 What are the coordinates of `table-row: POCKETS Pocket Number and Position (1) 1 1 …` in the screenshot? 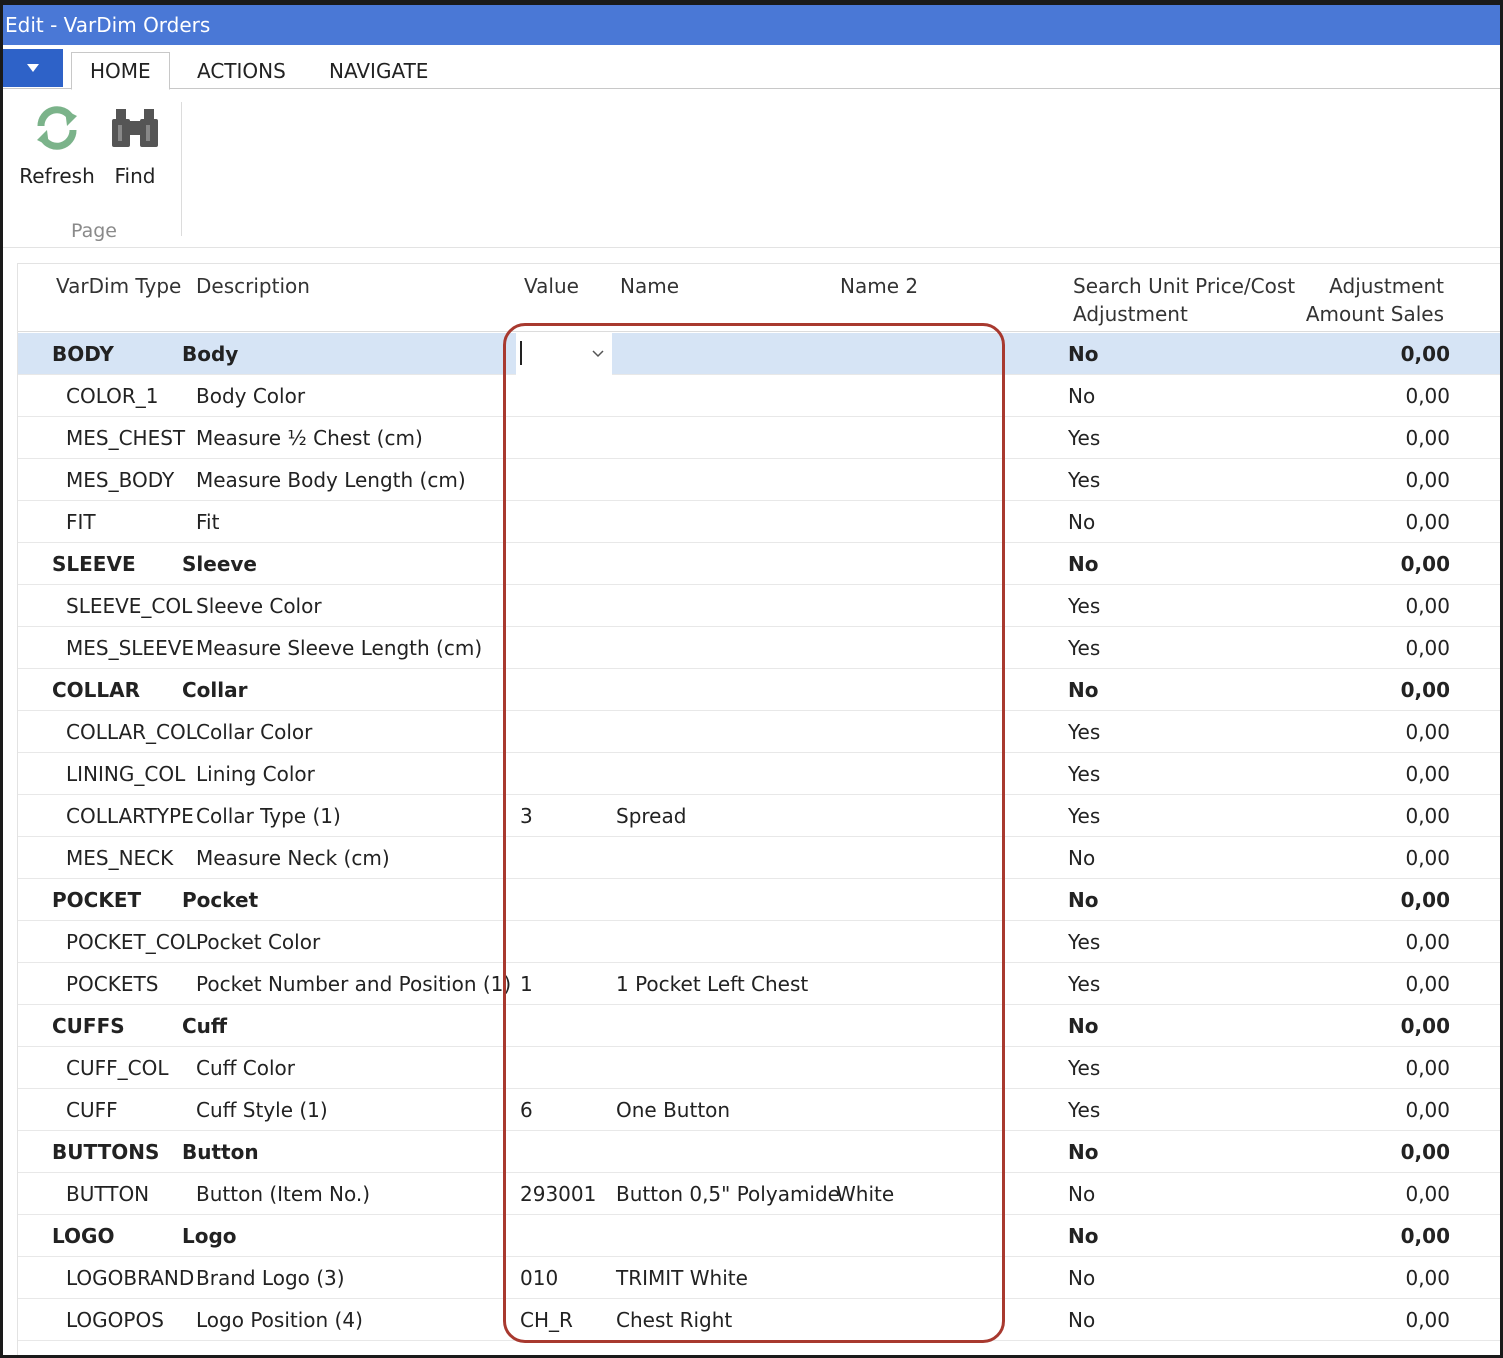 It's located at (759, 984).